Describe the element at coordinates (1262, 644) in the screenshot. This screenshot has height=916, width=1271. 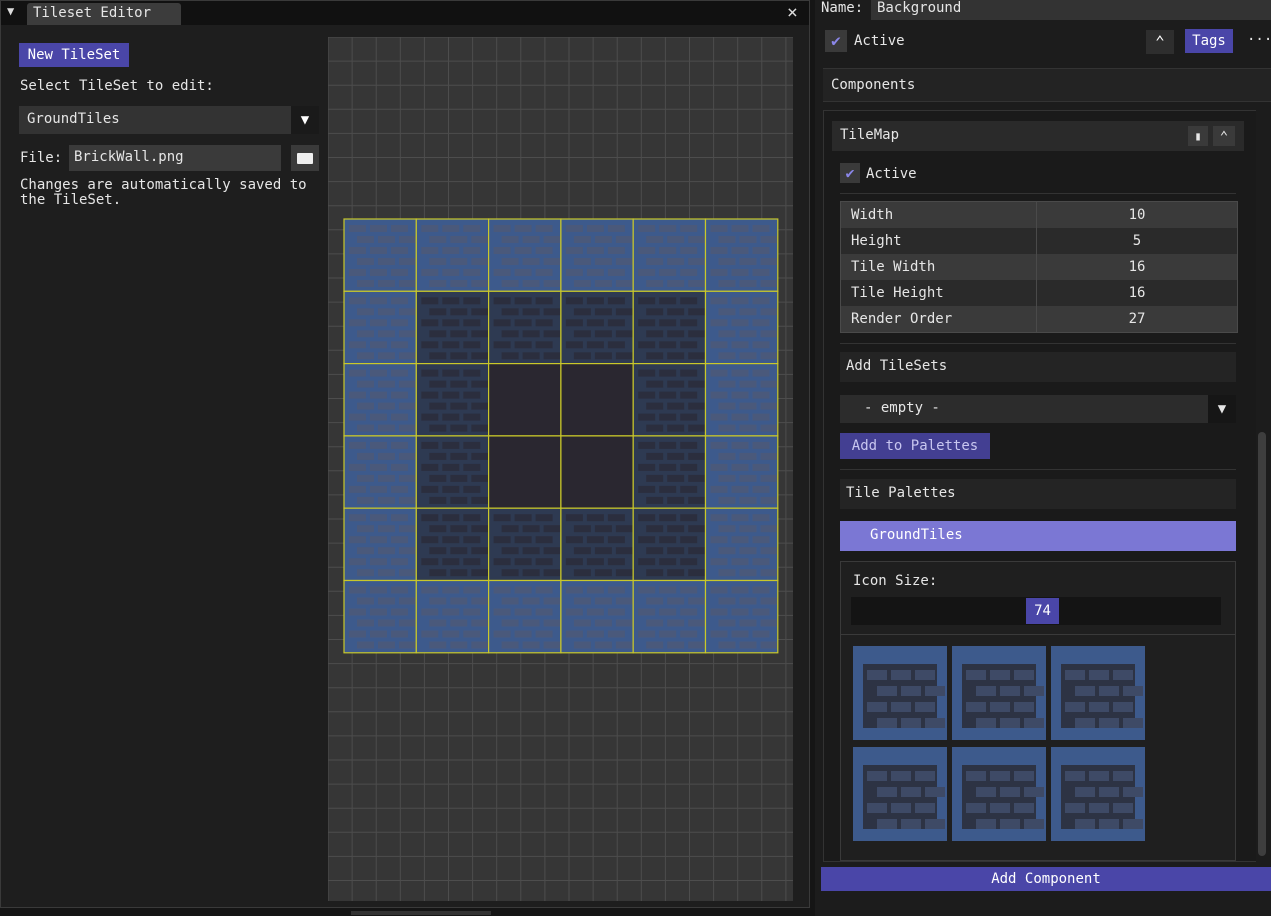
I see `scrollbar-thumb` at that location.